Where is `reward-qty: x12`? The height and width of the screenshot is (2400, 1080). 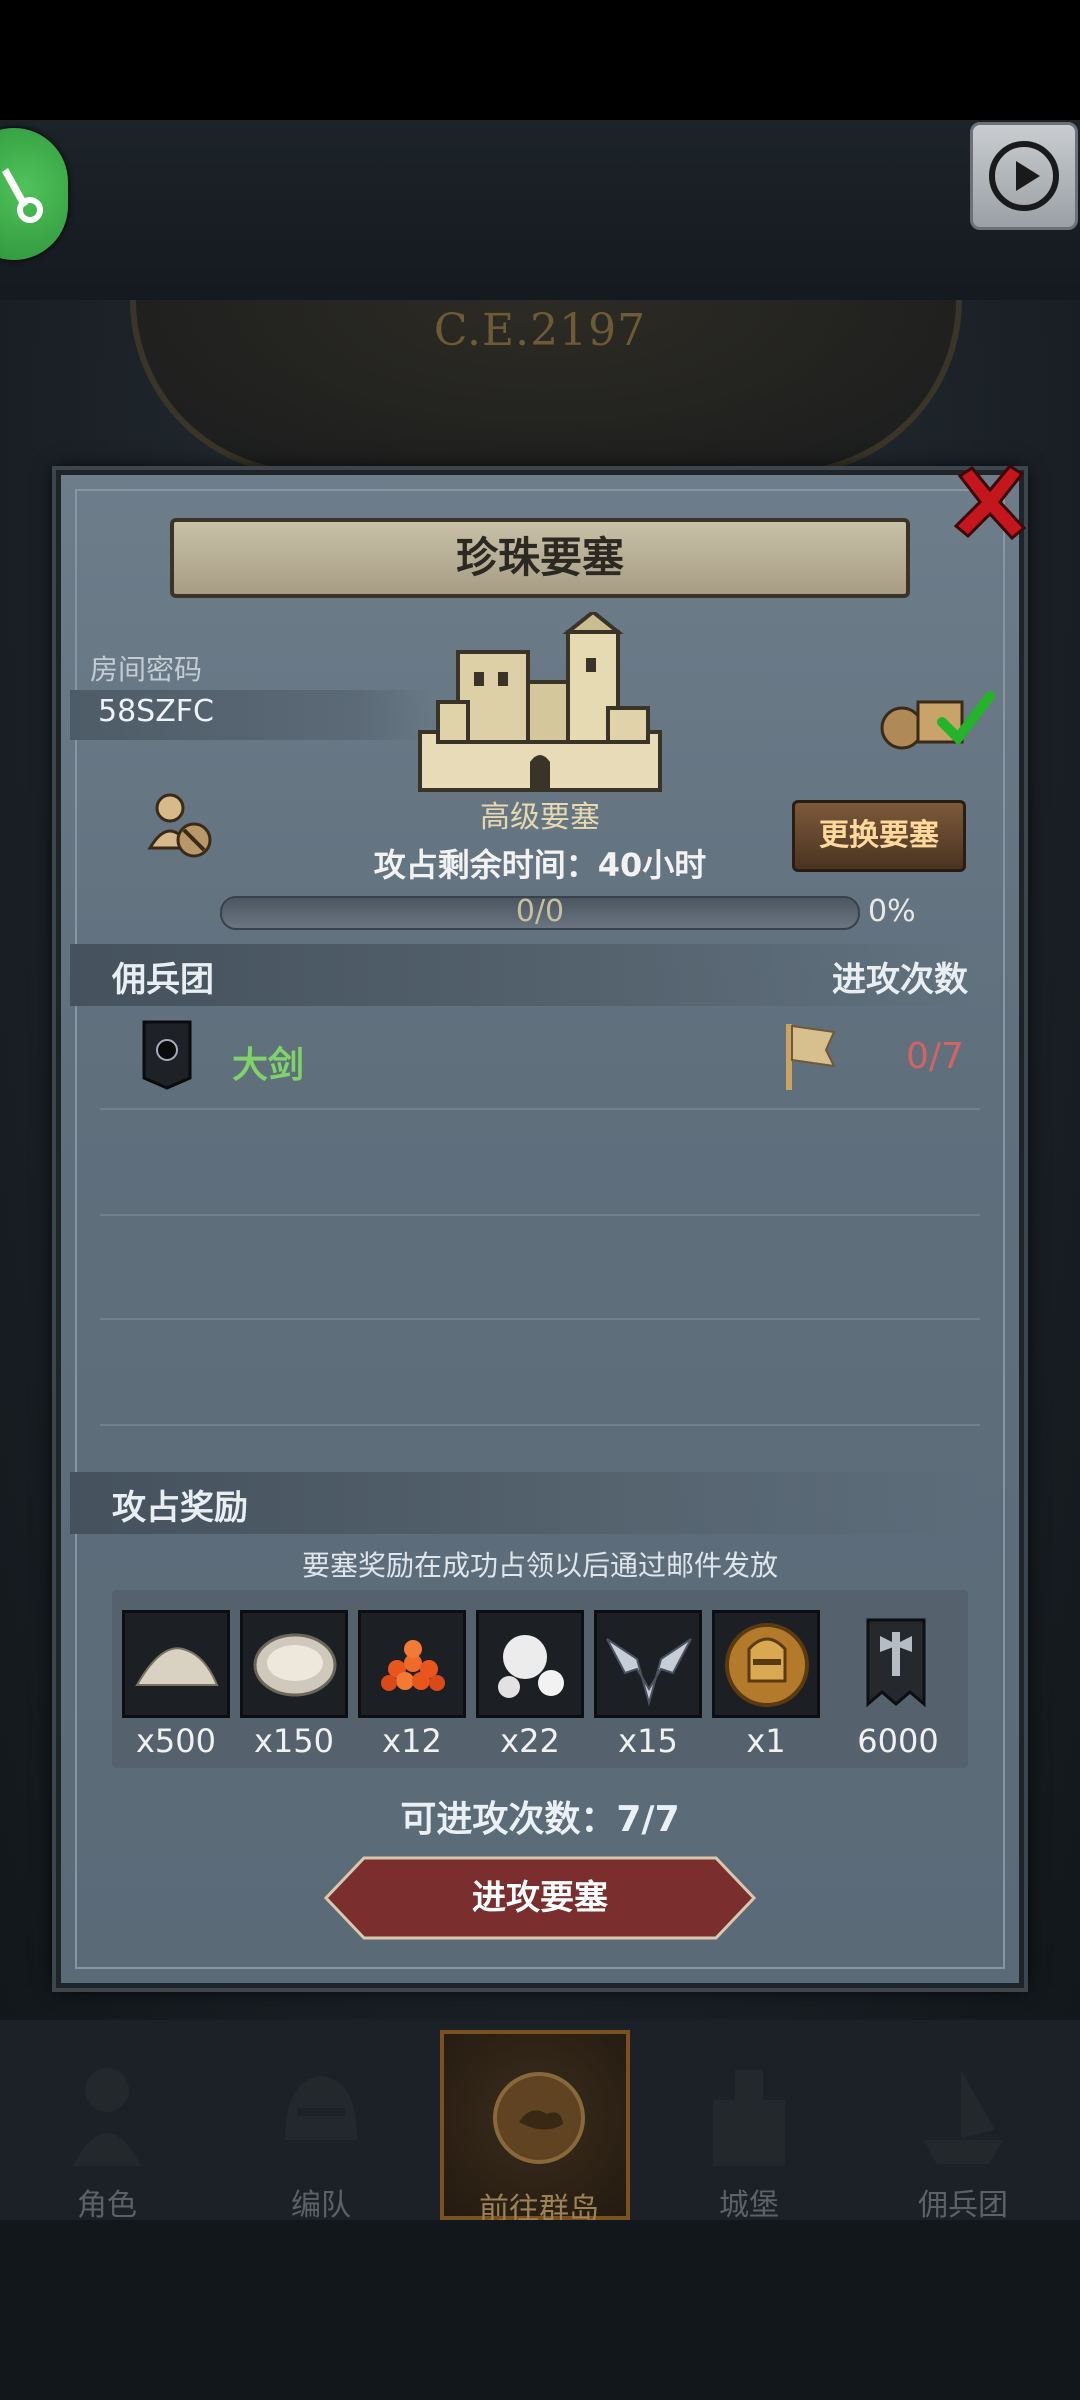 reward-qty: x12 is located at coordinates (412, 1741).